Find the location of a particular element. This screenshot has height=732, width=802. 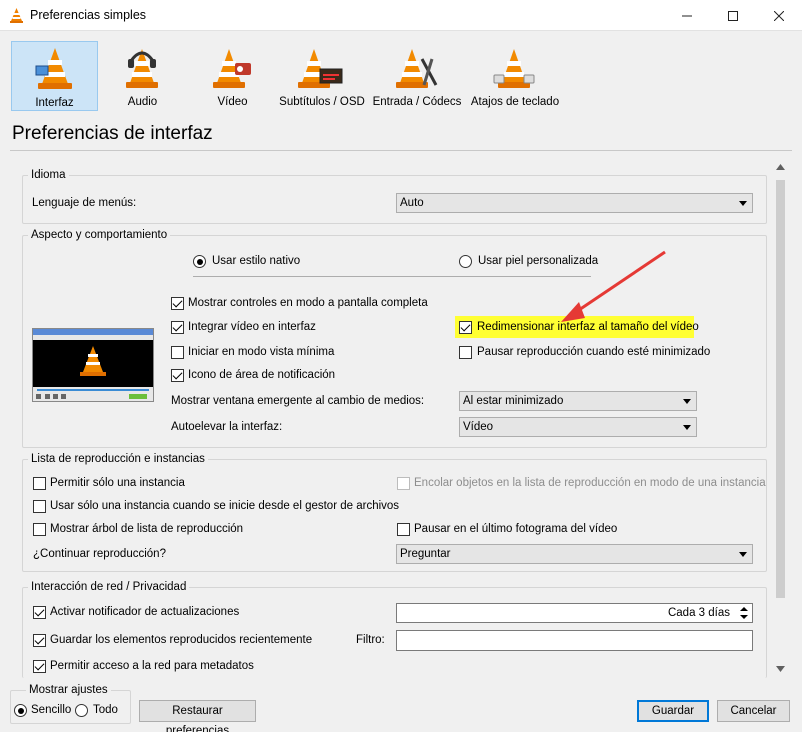

input-codecs-cone-icon is located at coordinates (417, 68).